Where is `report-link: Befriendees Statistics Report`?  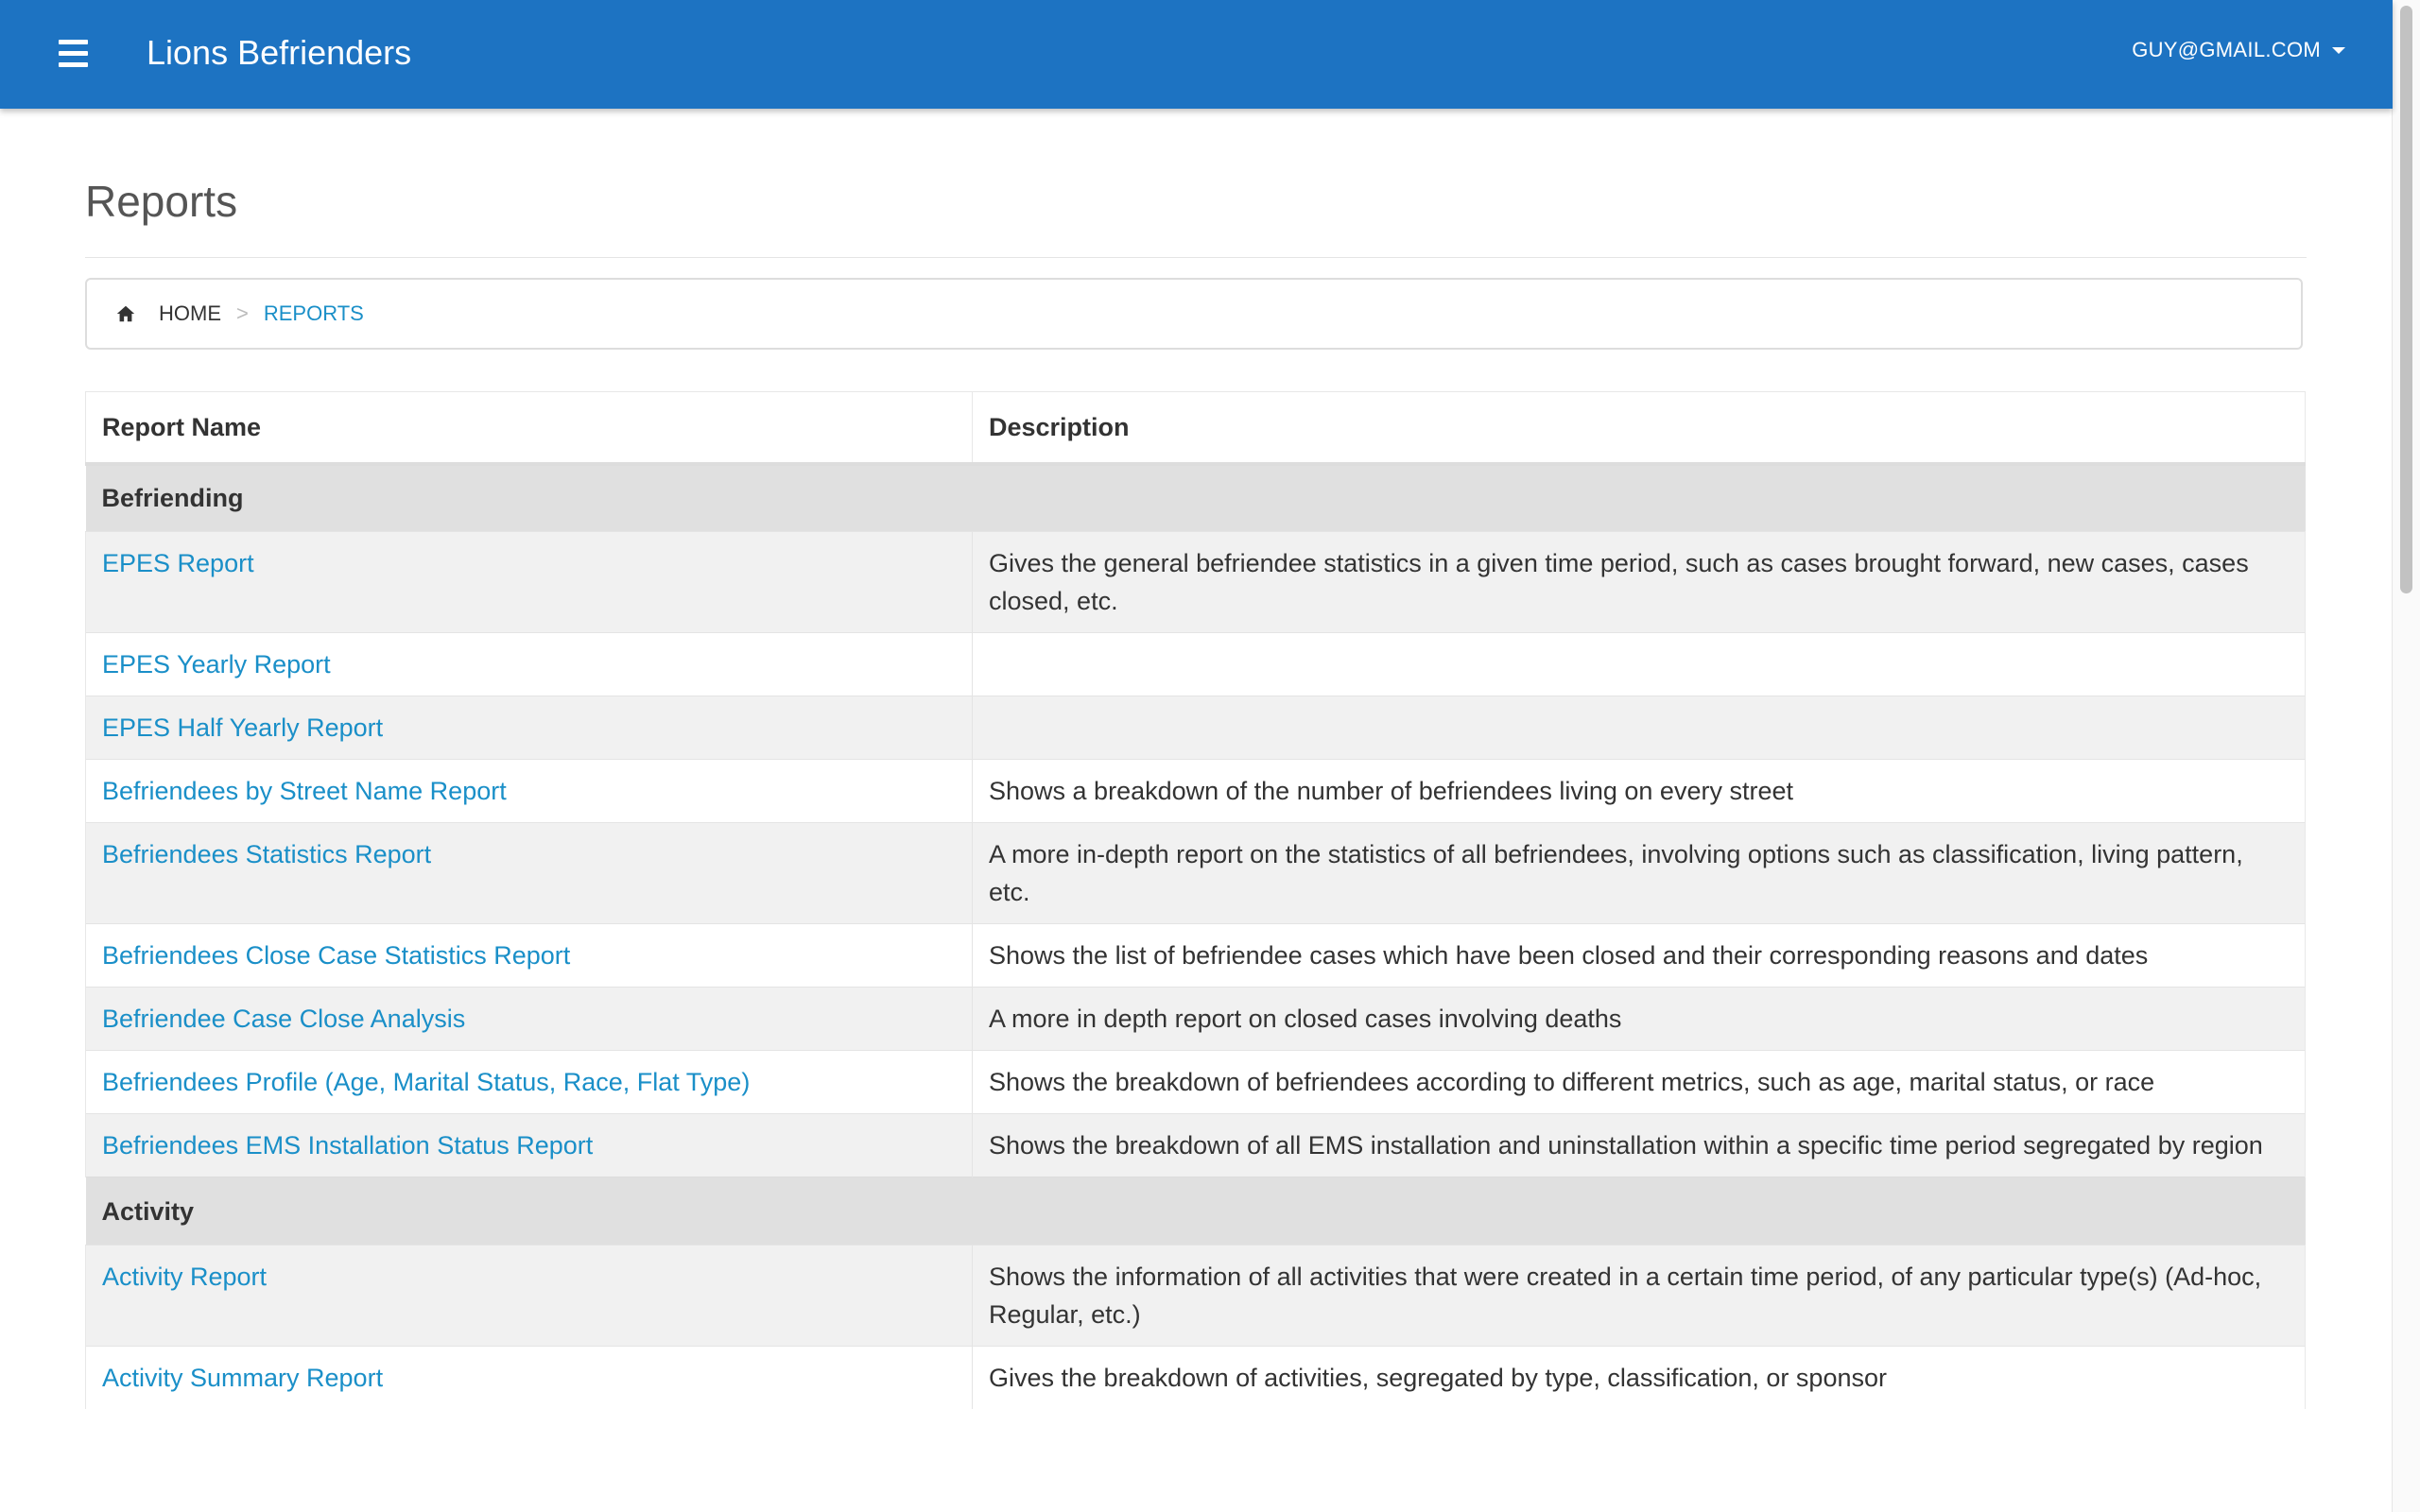 report-link: Befriendees Statistics Report is located at coordinates (266, 854).